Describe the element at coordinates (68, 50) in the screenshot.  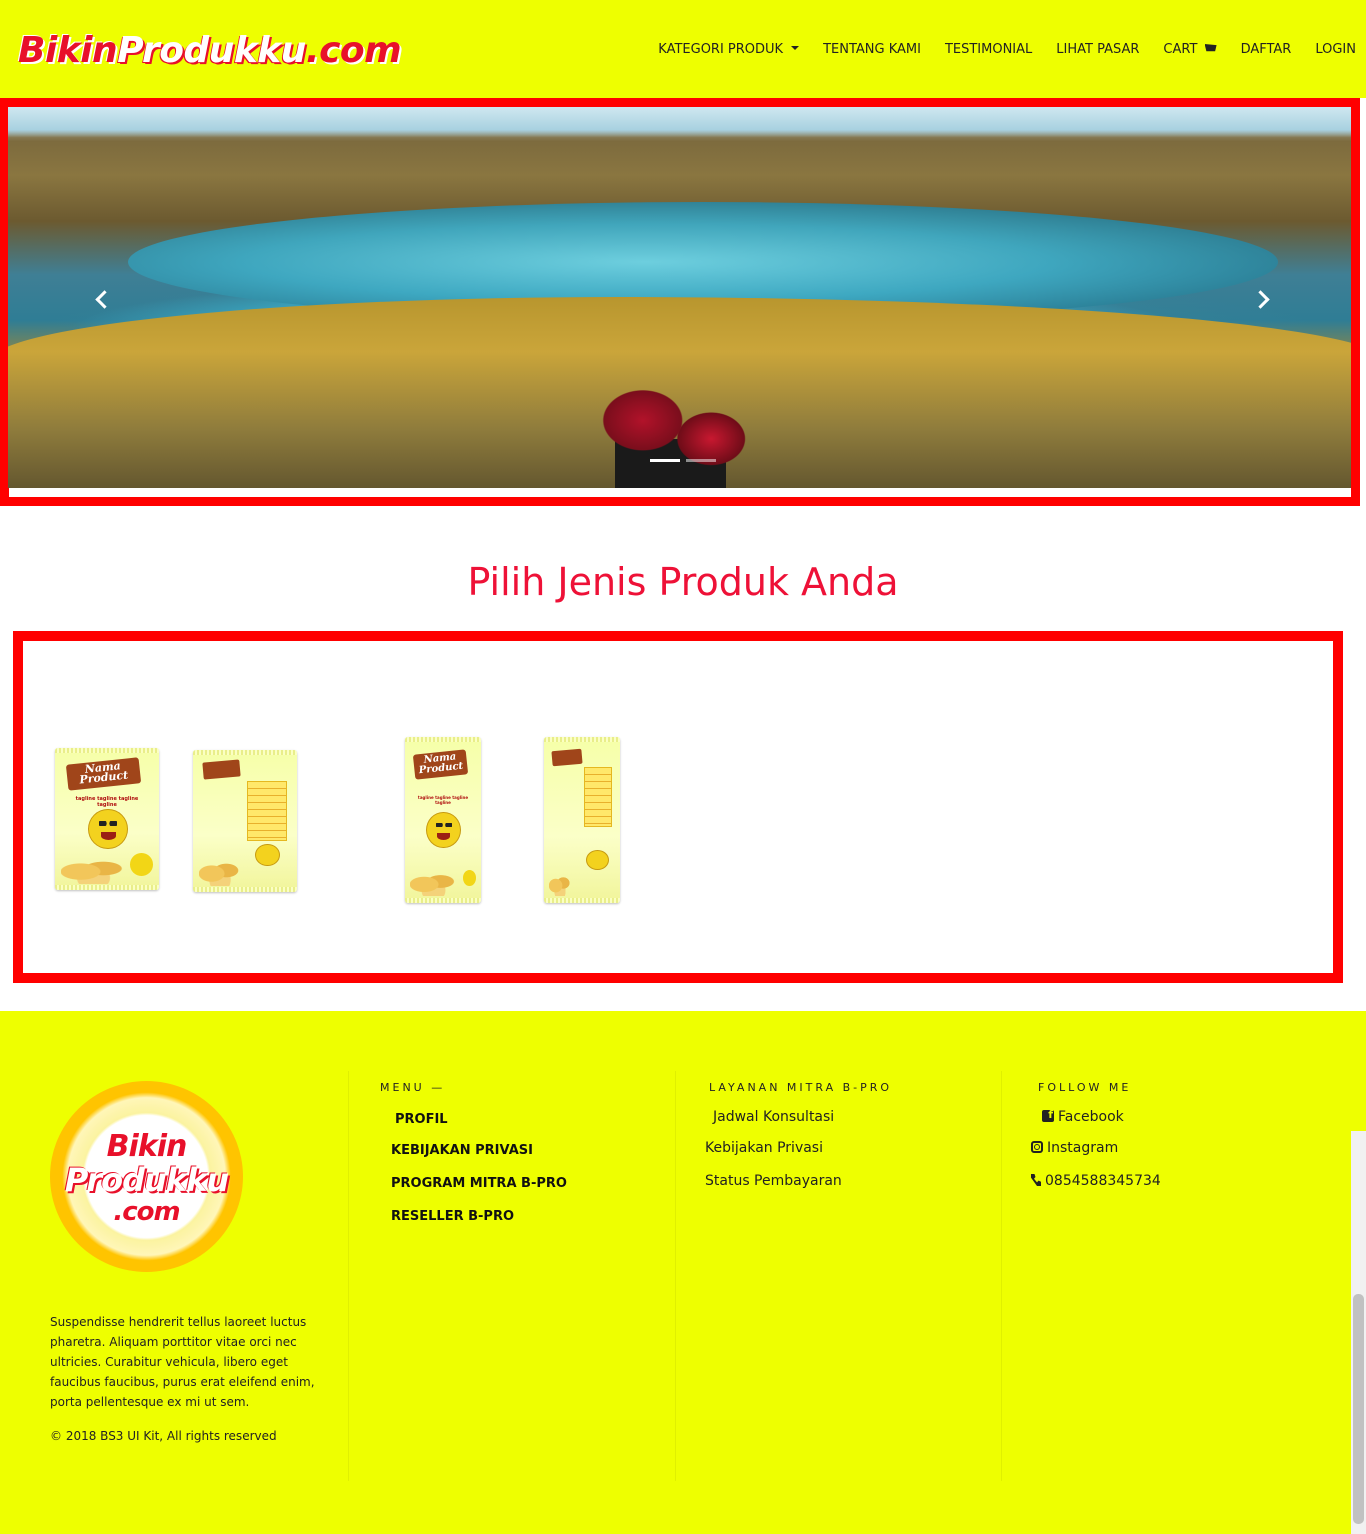
I see `logo-text-bikin: Bikin` at that location.